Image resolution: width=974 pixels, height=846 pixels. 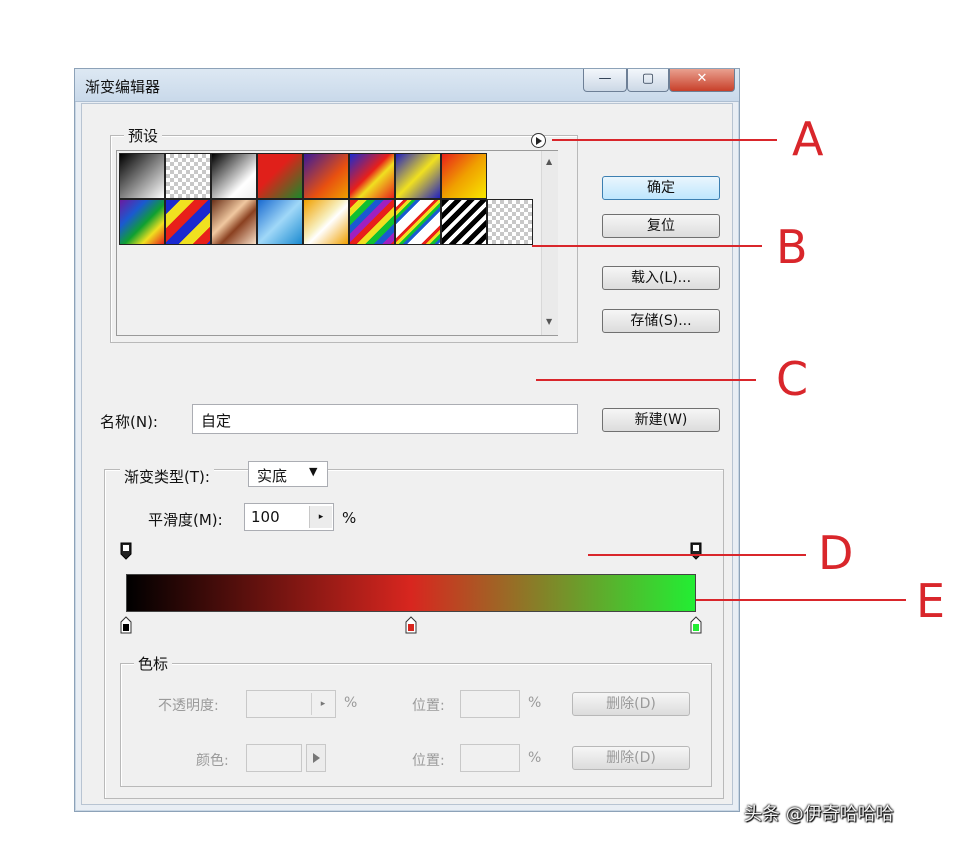 I want to click on minimize-button: —, so click(x=605, y=80).